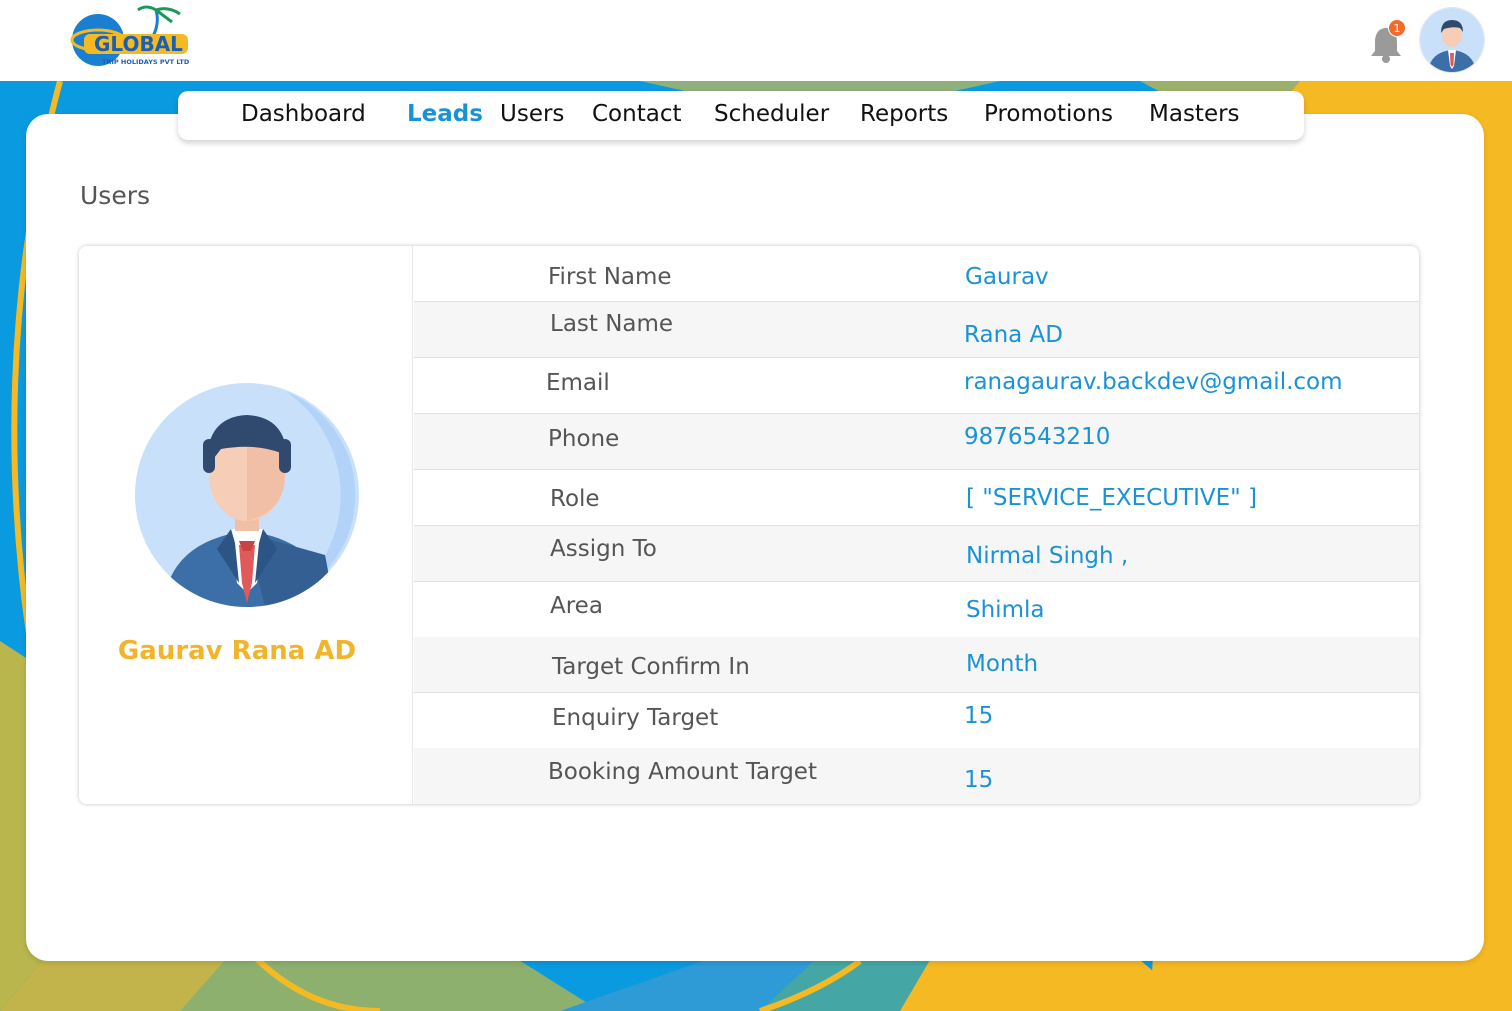  What do you see at coordinates (584, 439) in the screenshot?
I see `detail-label: Phone` at bounding box center [584, 439].